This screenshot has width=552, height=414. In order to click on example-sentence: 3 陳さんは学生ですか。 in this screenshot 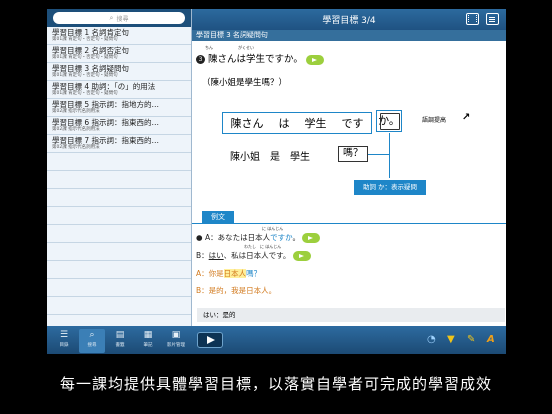, I will do `click(260, 58)`.